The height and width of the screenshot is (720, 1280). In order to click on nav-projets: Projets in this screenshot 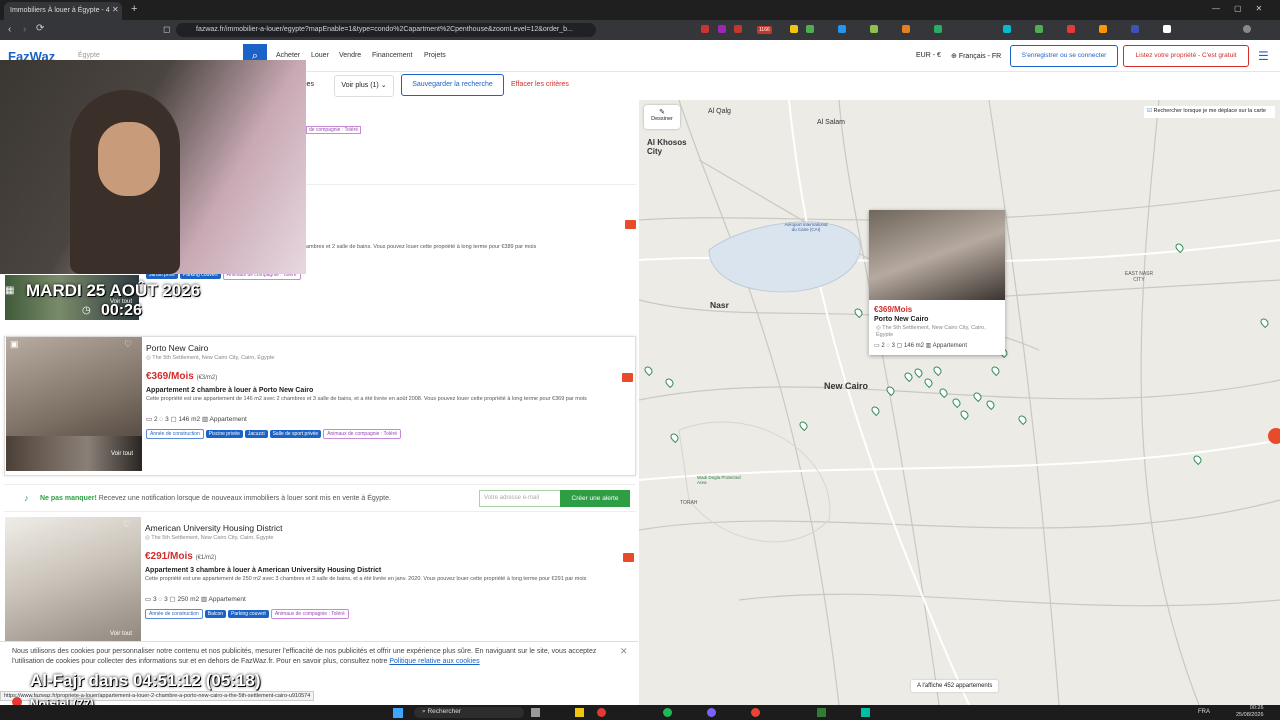, I will do `click(435, 55)`.